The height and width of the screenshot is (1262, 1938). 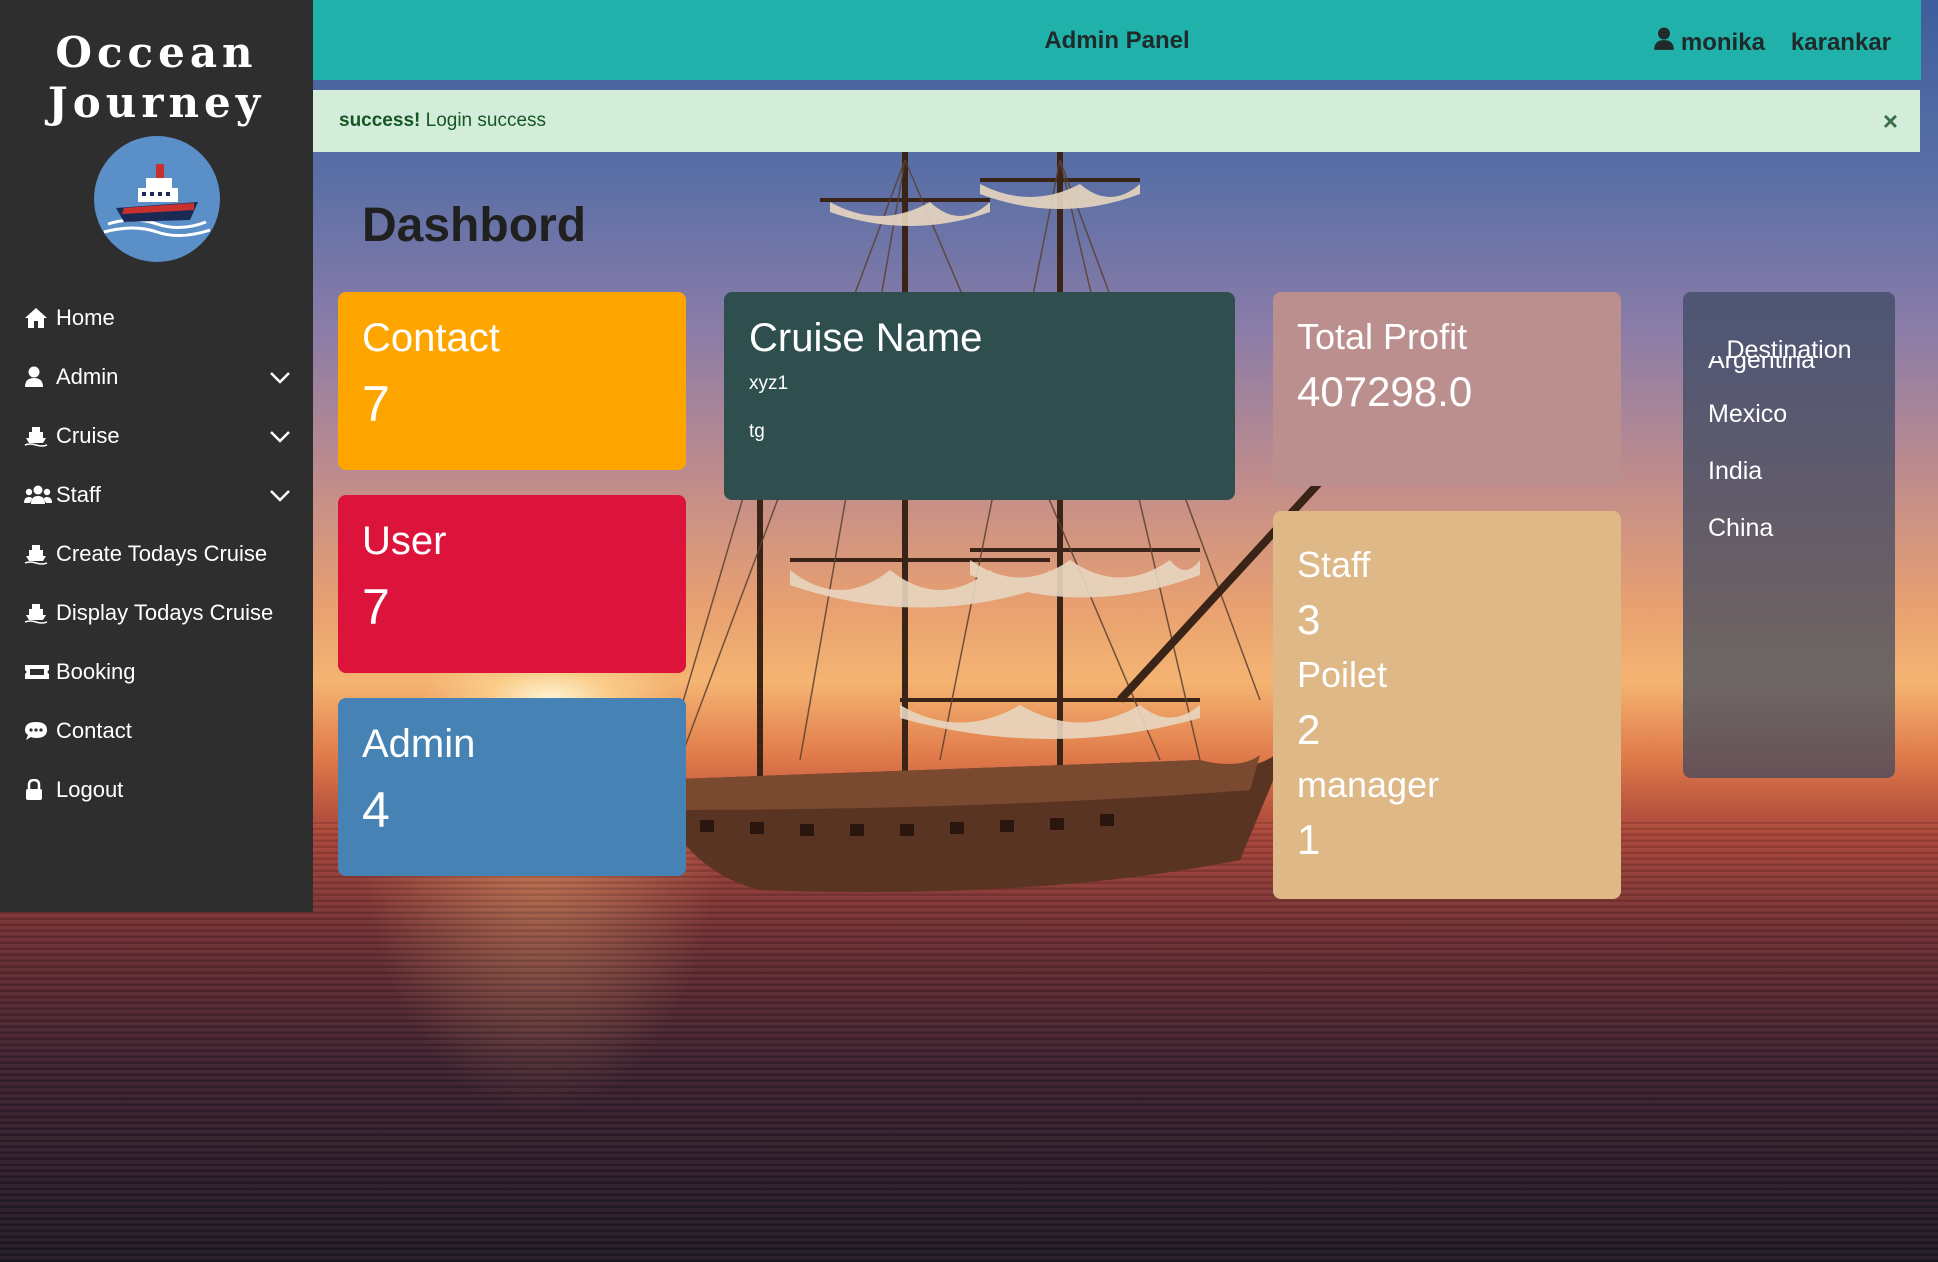 What do you see at coordinates (1309, 839) in the screenshot?
I see `manager-value: 1` at bounding box center [1309, 839].